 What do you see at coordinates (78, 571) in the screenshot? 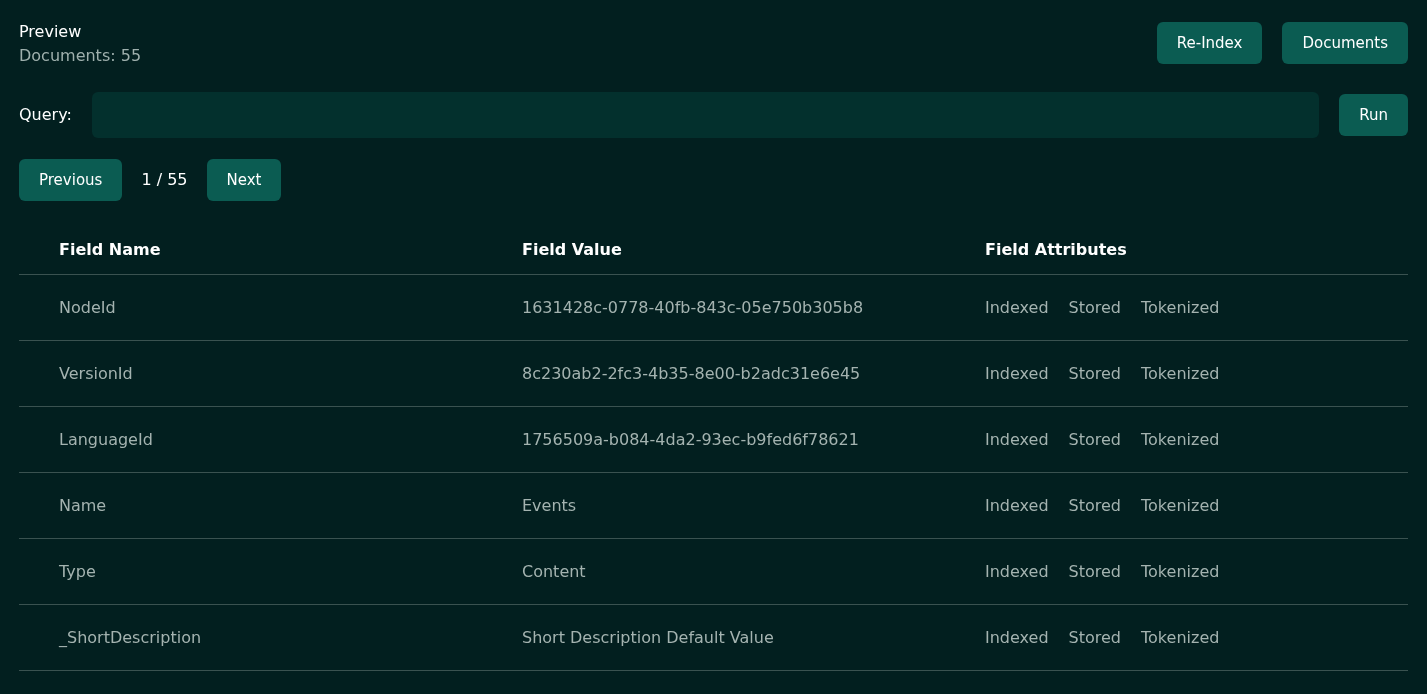
I see `field-name-cell-text: Type` at bounding box center [78, 571].